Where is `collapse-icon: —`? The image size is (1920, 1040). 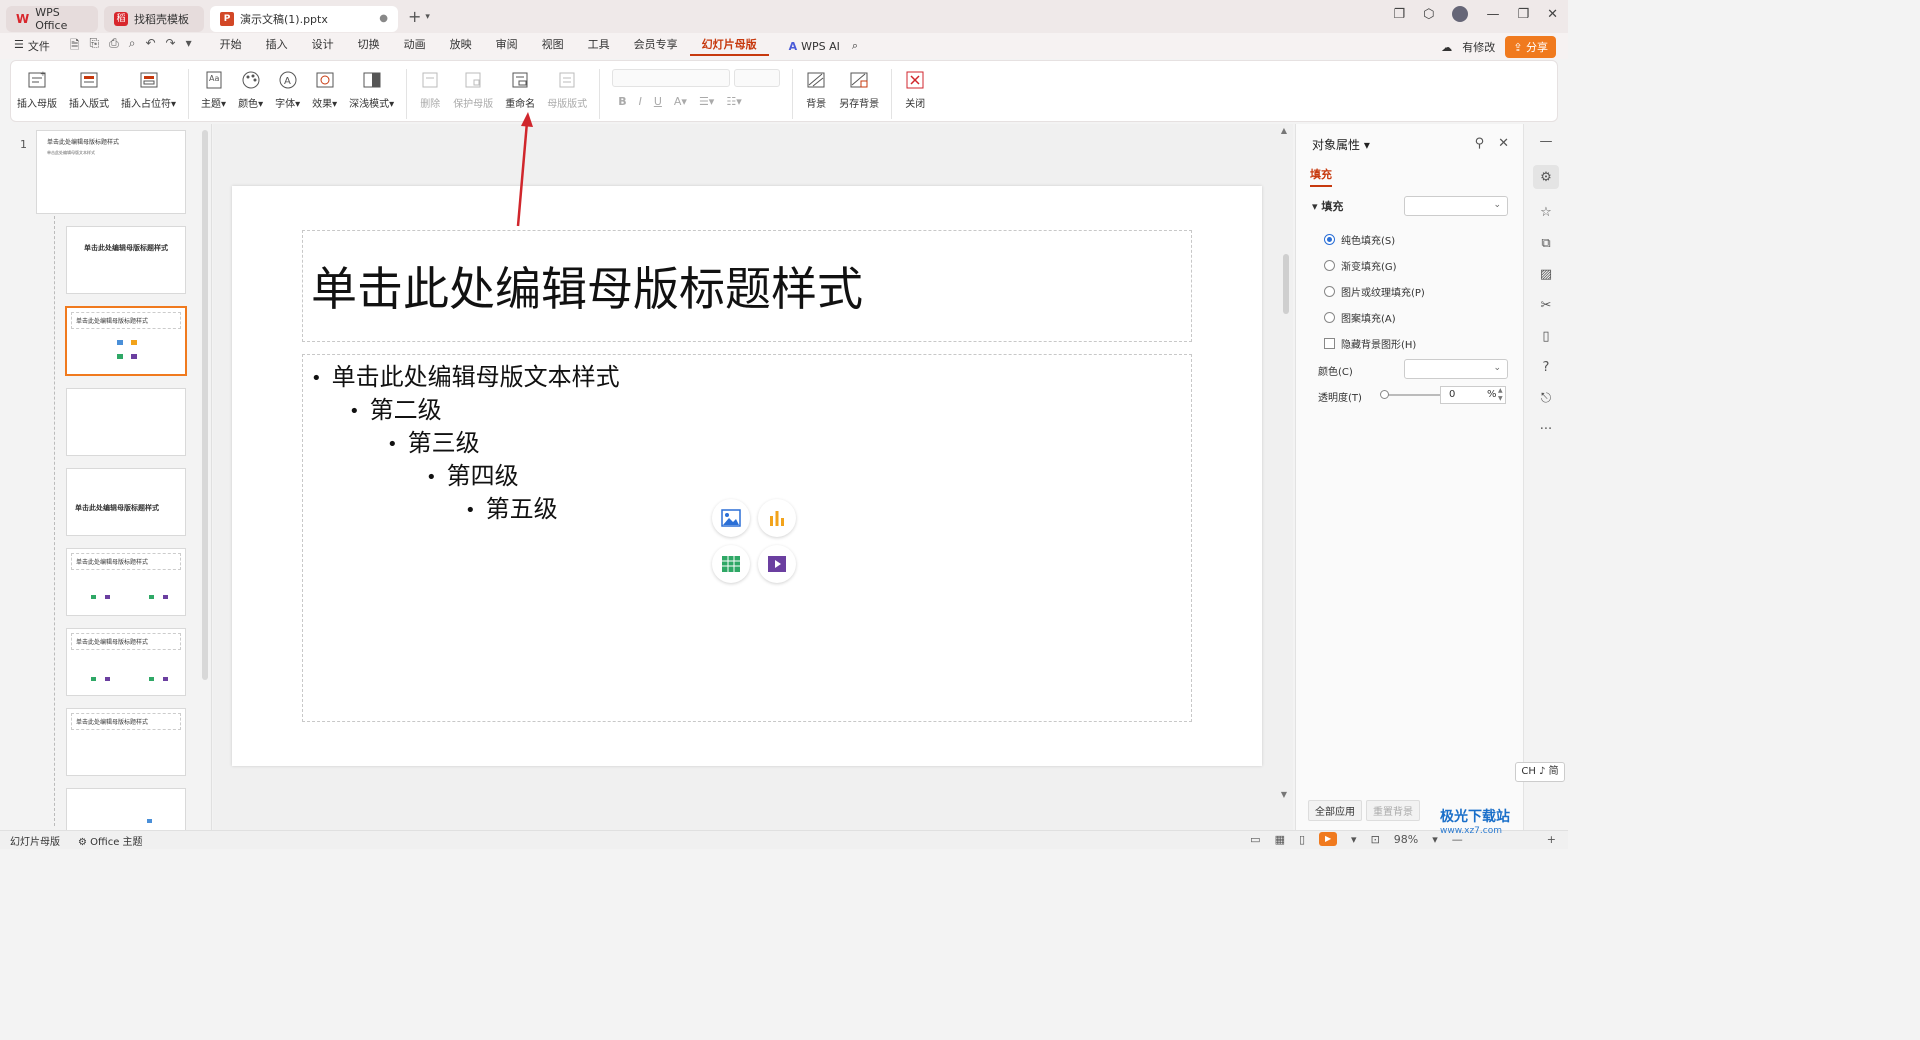 collapse-icon: — is located at coordinates (1546, 141).